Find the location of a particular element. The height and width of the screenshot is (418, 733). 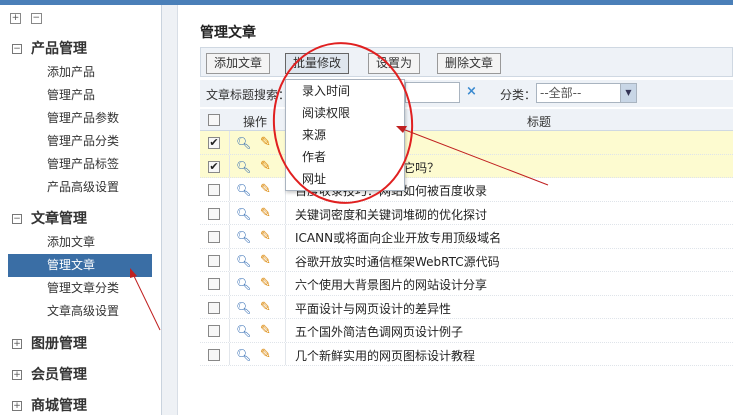

sidebar-item-manage-articles: 管理文章 is located at coordinates (80, 265).